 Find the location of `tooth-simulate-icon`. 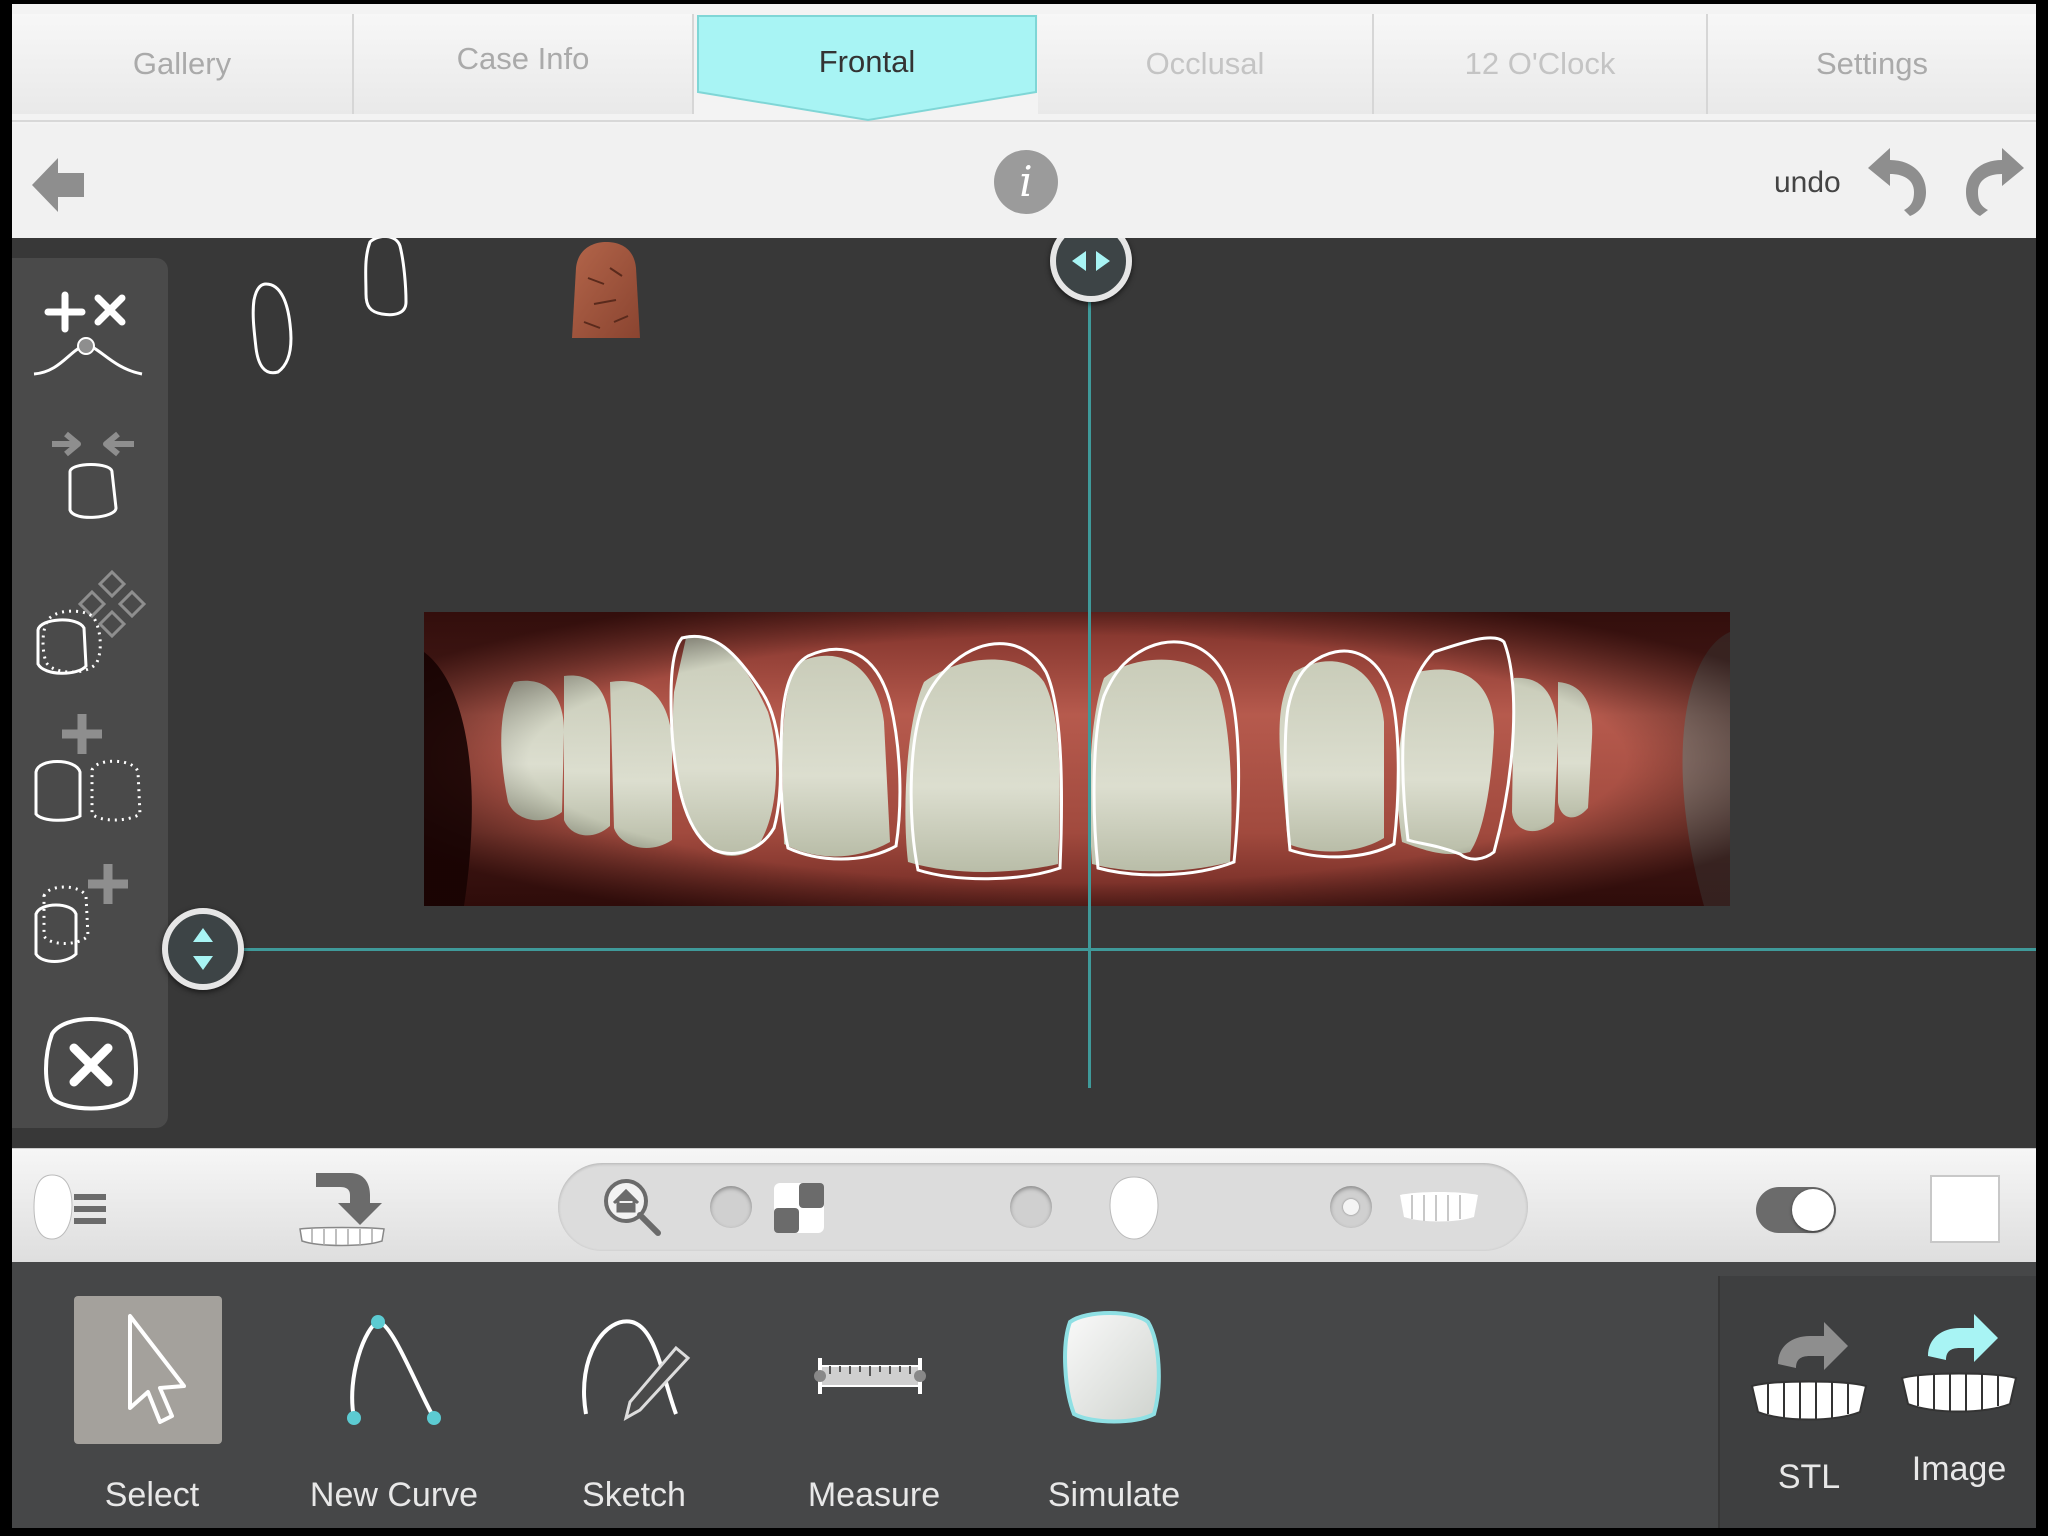

tooth-simulate-icon is located at coordinates (1110, 1370).